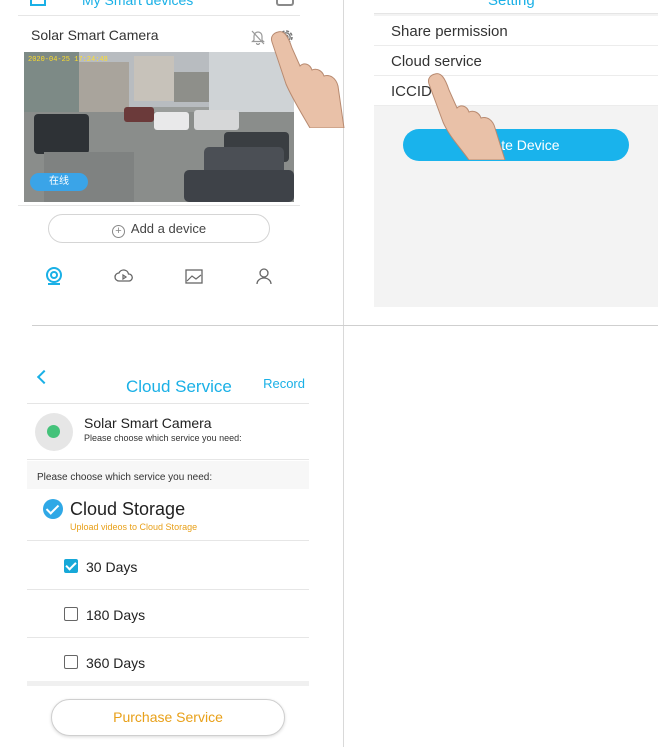  I want to click on cloud-service-header: Cloud Service Record, so click(168, 383).